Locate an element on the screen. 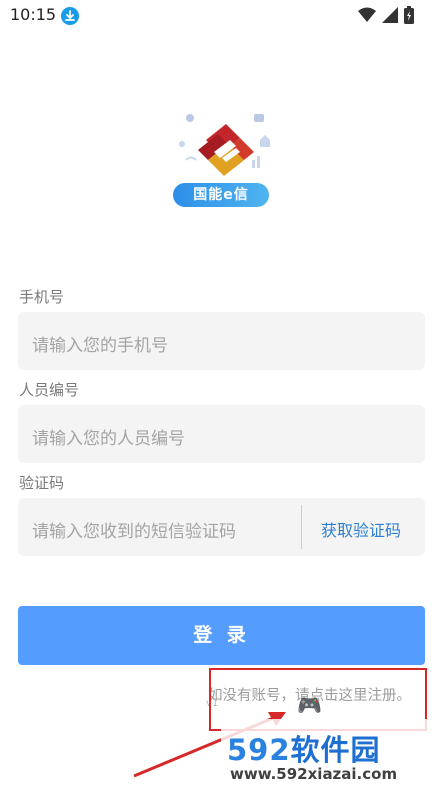 The width and height of the screenshot is (444, 789). watermark-logo-number: 592 is located at coordinates (259, 750).